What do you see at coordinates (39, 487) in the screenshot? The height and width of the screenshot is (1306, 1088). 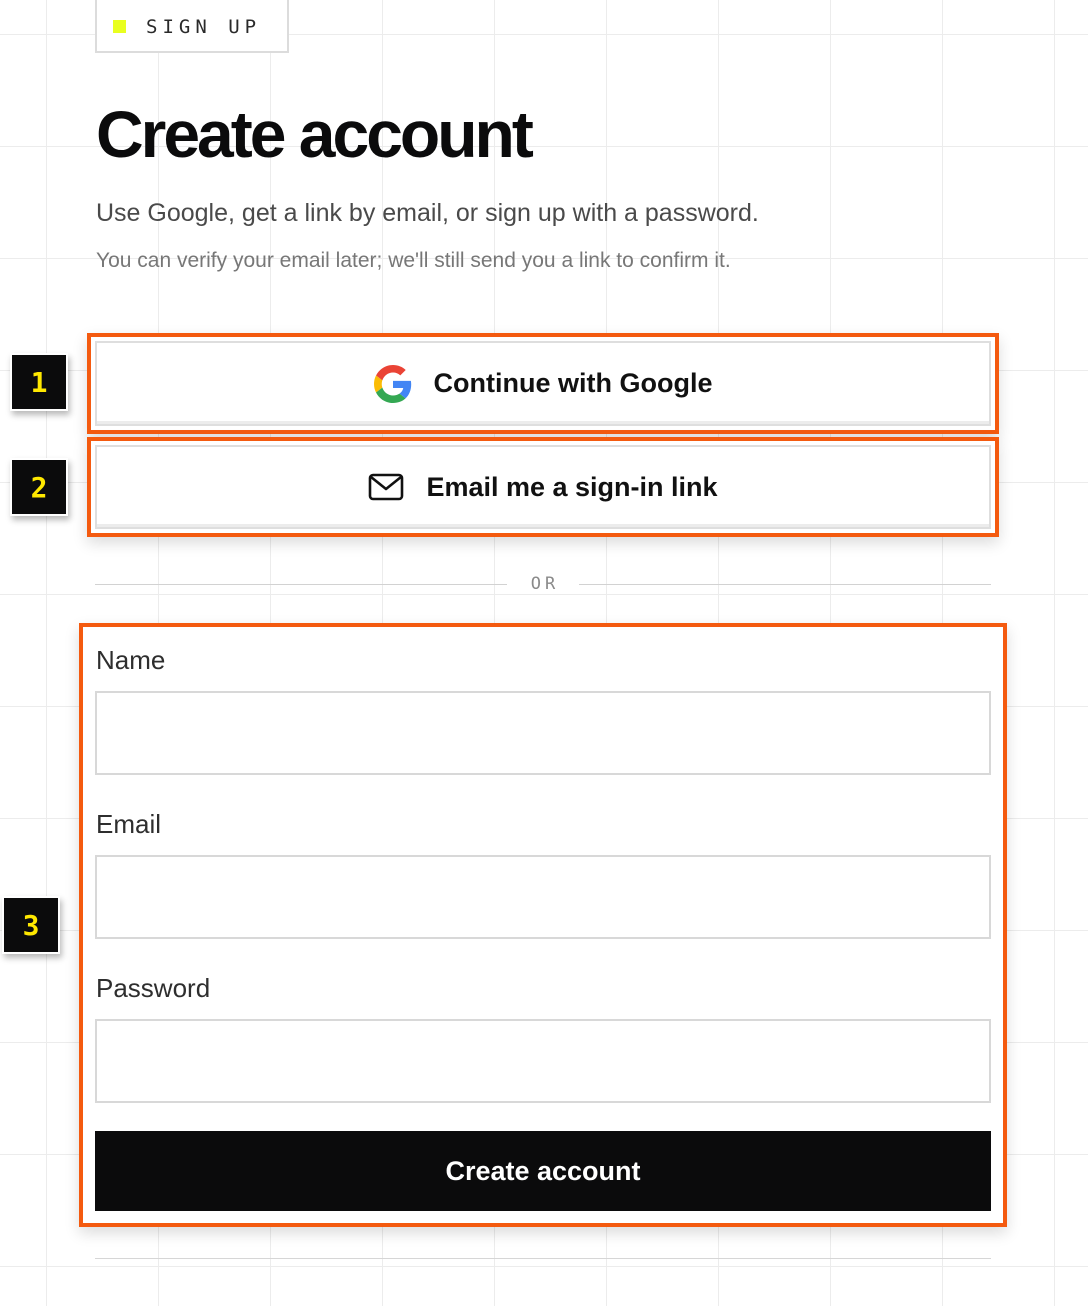 I see `step-badge-2: 2` at bounding box center [39, 487].